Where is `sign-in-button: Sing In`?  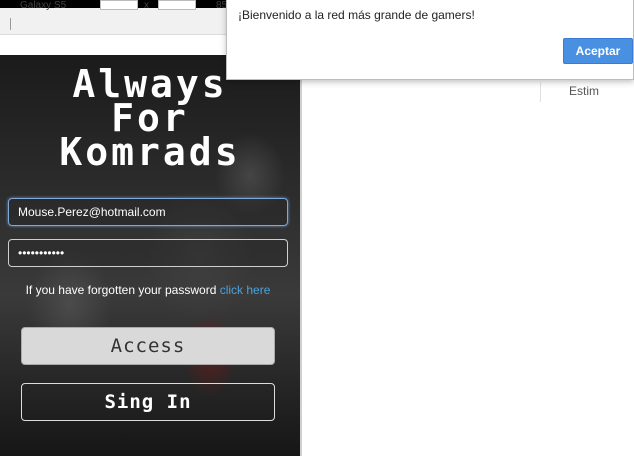 sign-in-button: Sing In is located at coordinates (148, 402).